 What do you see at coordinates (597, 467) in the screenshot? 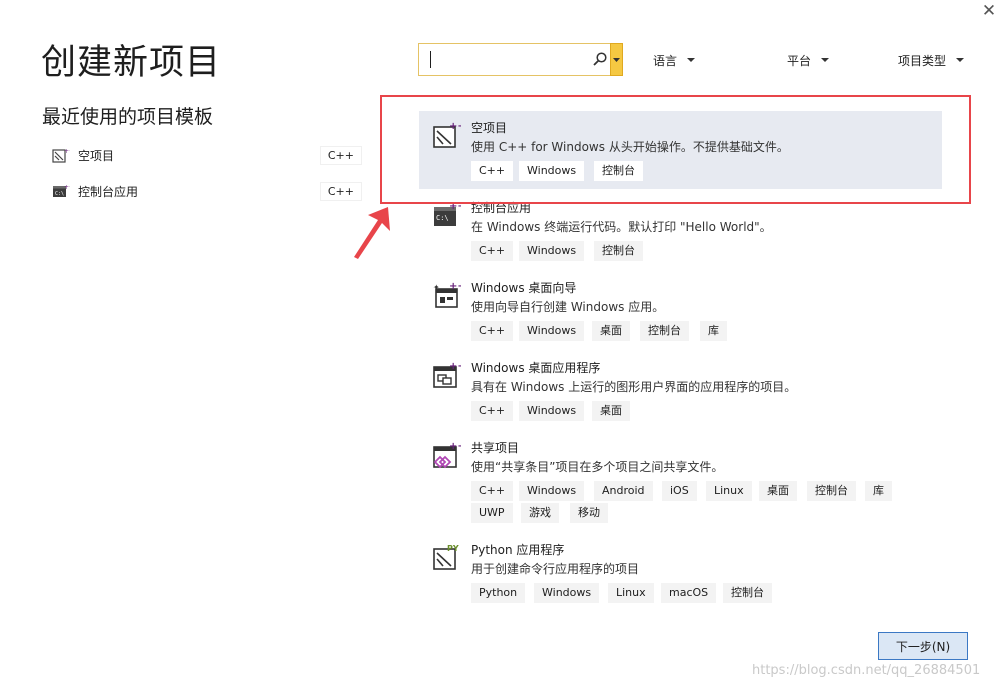
I see `template-description: 使用“共享条目”项目在多个项目之间共享文件。` at bounding box center [597, 467].